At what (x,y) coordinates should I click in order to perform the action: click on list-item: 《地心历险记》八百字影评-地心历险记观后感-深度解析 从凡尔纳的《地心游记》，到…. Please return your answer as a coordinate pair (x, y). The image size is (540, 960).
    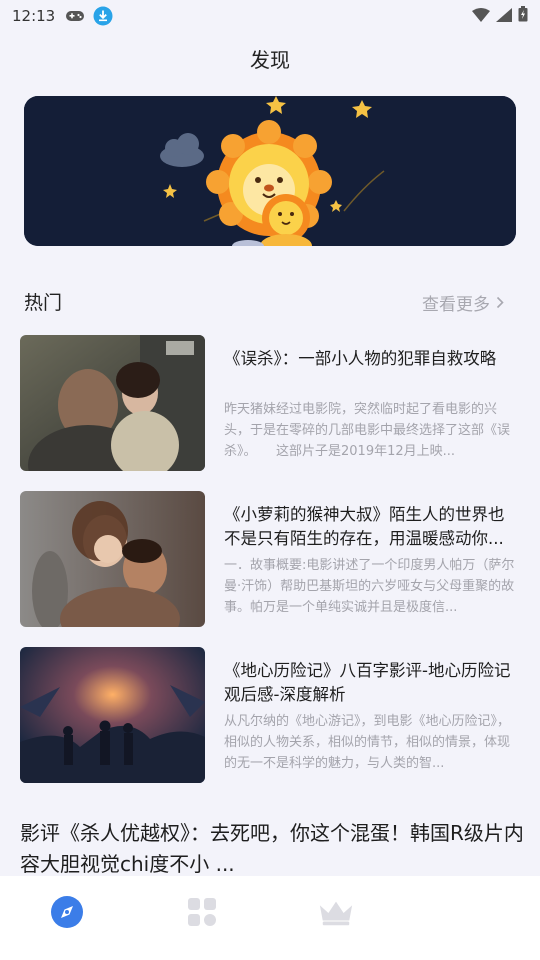
    Looking at the image, I should click on (270, 715).